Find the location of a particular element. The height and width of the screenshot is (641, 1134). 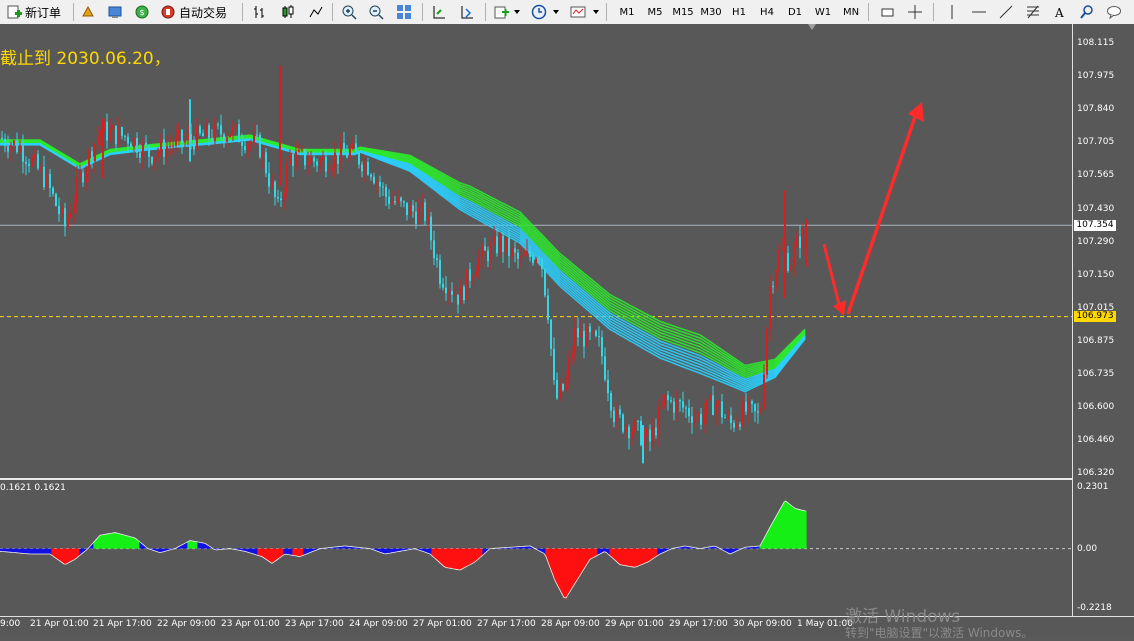

price-tick: 106.600 is located at coordinates (1096, 407).